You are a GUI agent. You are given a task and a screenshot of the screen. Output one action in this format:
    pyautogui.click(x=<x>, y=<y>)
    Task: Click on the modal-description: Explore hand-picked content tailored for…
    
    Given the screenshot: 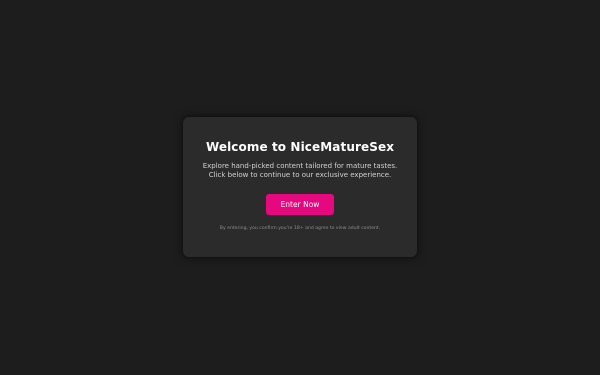 What is the action you would take?
    pyautogui.click(x=300, y=170)
    